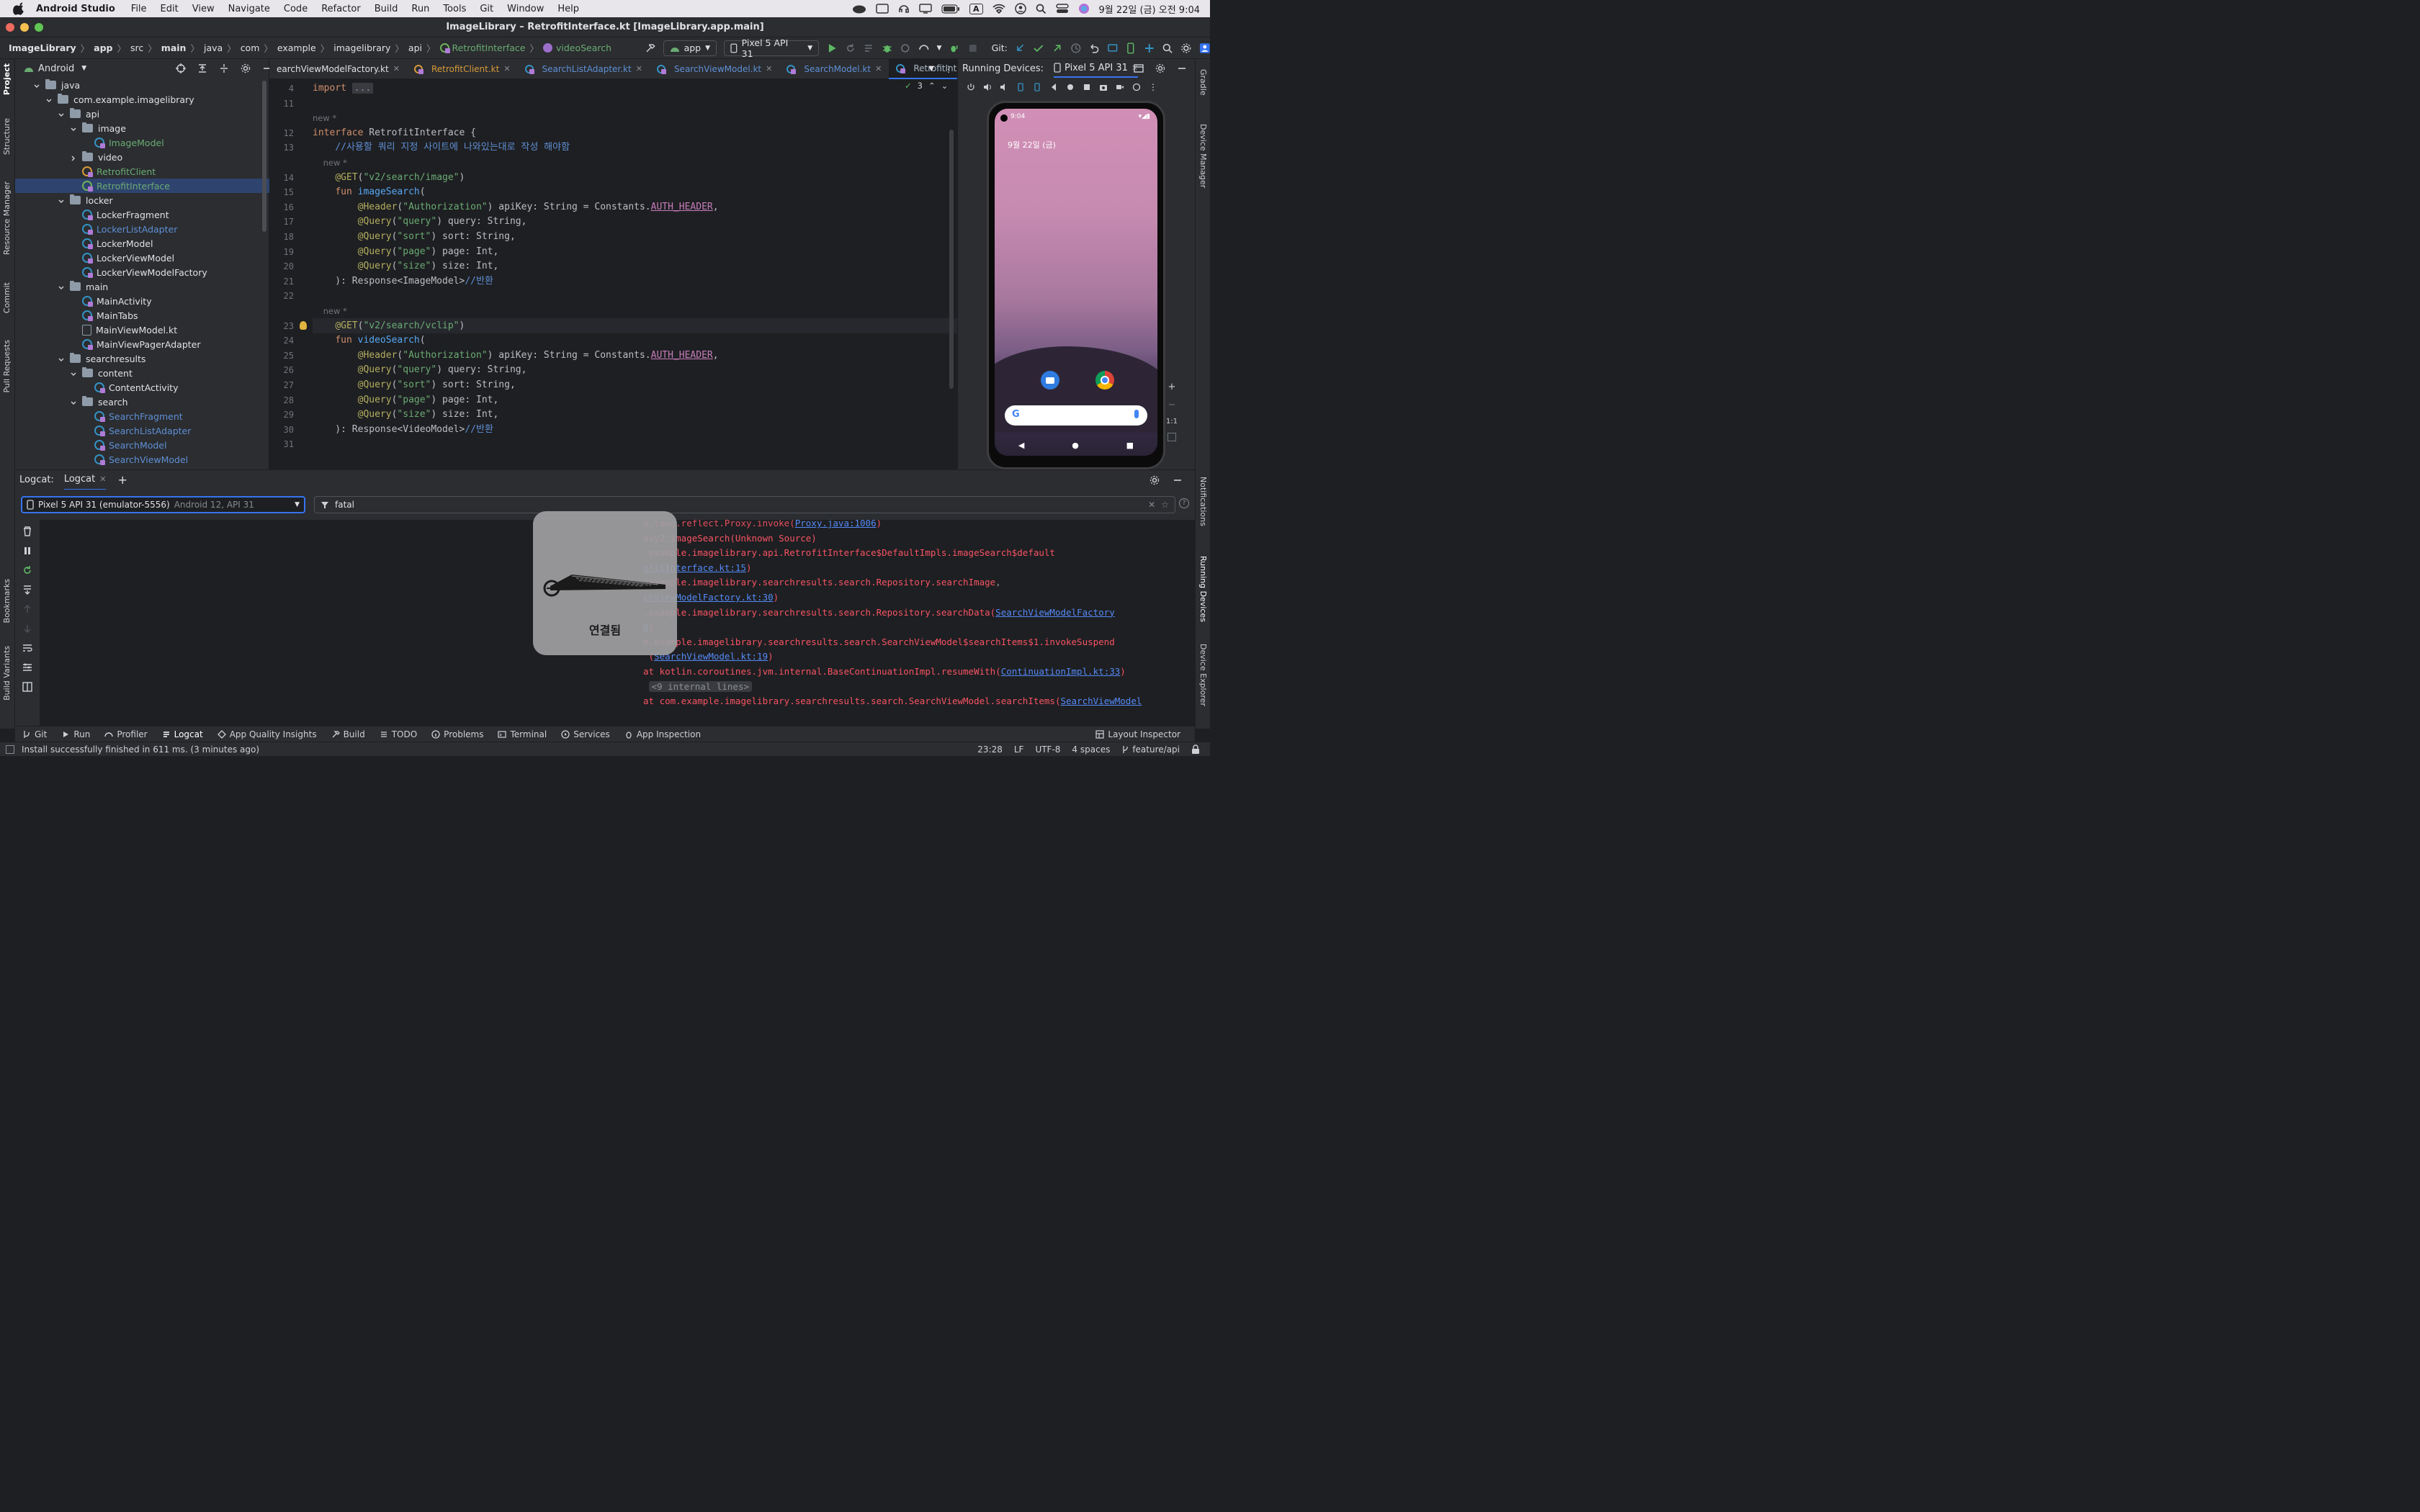  I want to click on coverage-icon, so click(924, 48).